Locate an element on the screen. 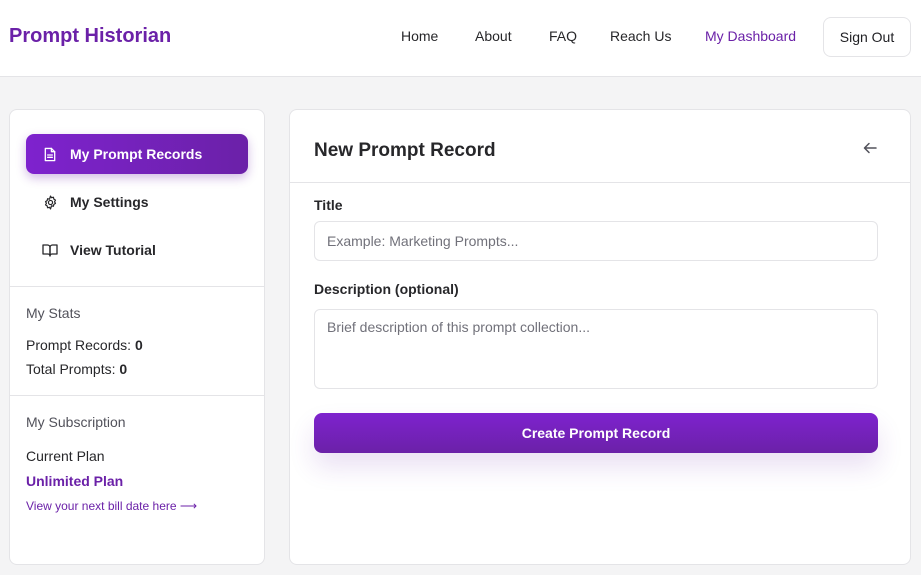 The image size is (921, 575). stats-section-title: My Stats is located at coordinates (53, 313).